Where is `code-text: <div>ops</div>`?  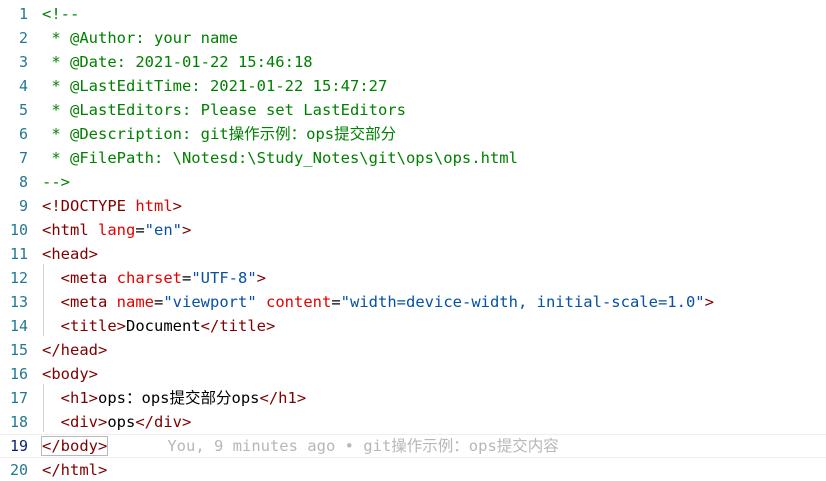
code-text: <div>ops</div> is located at coordinates (117, 422).